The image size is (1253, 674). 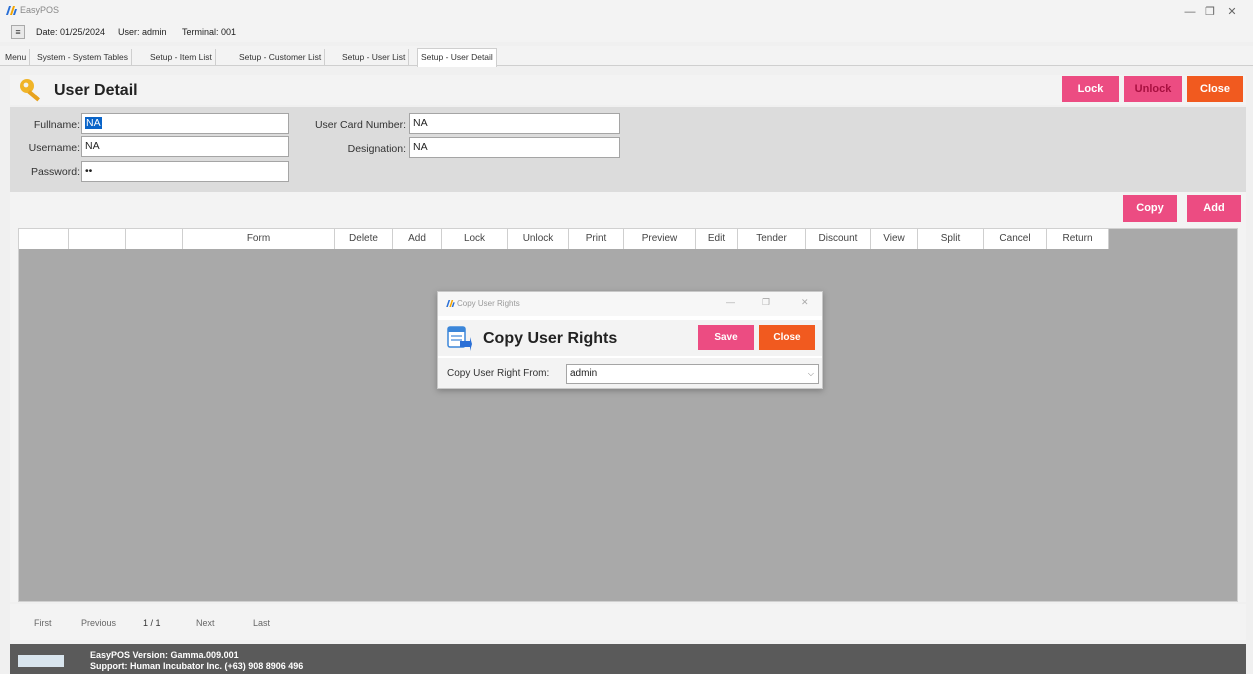 I want to click on page-header: User Detail Lock Unlock Close, so click(x=628, y=90).